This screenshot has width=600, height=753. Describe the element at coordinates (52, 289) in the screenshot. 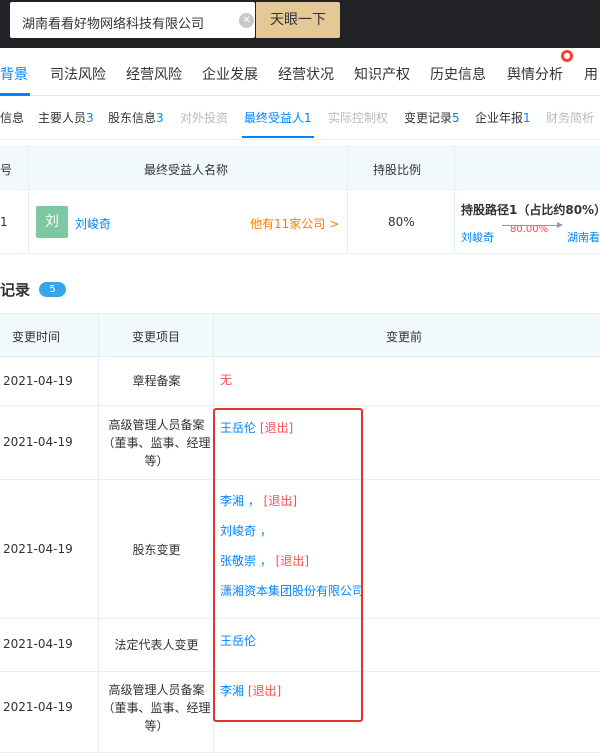

I see `section-count-badge: 5` at that location.